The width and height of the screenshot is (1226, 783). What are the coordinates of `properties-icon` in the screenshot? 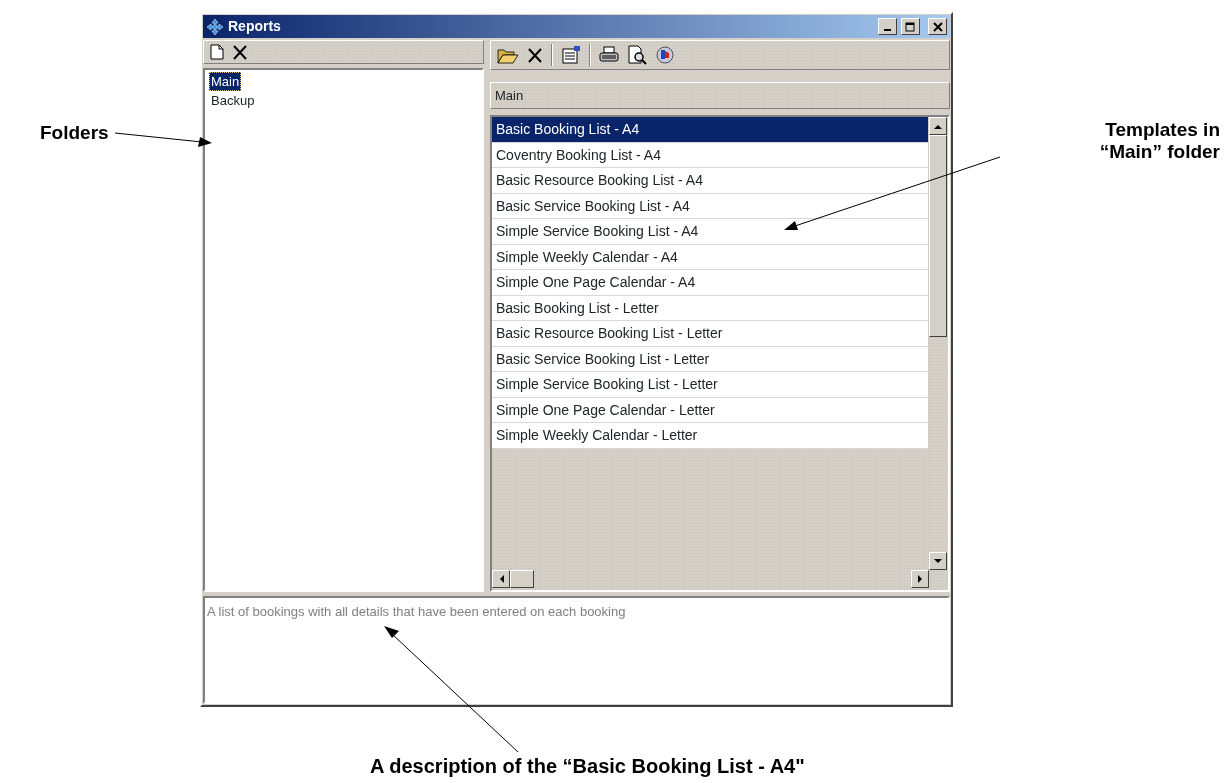 It's located at (571, 55).